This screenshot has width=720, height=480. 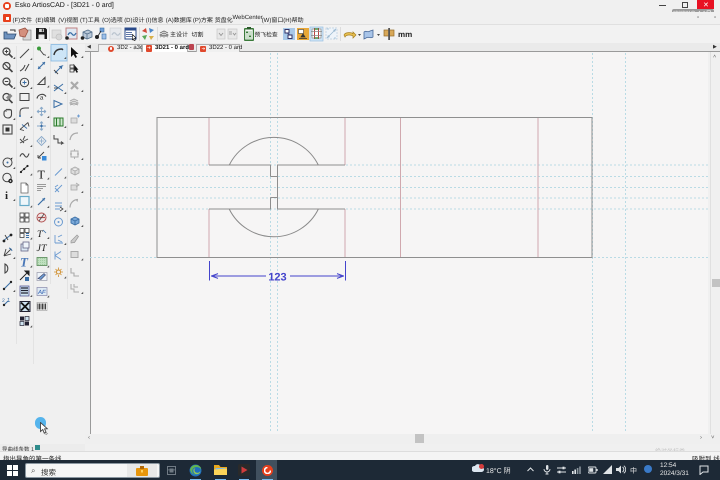 I want to click on svg-text: mm, so click(x=405, y=34).